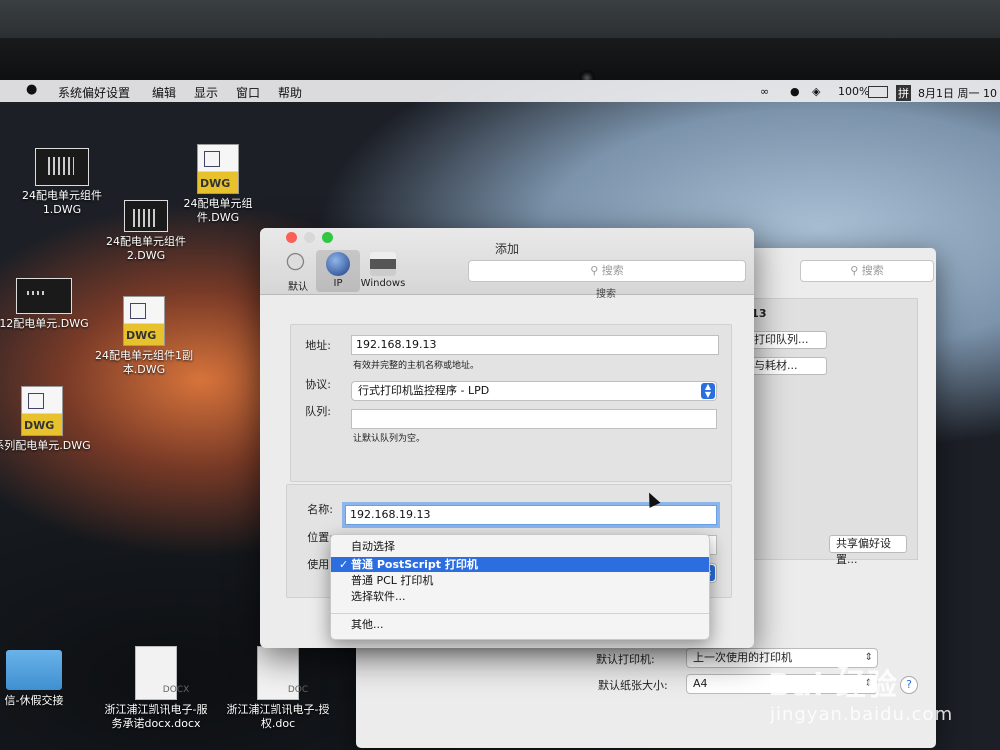  What do you see at coordinates (520, 613) in the screenshot?
I see `menu-separator` at bounding box center [520, 613].